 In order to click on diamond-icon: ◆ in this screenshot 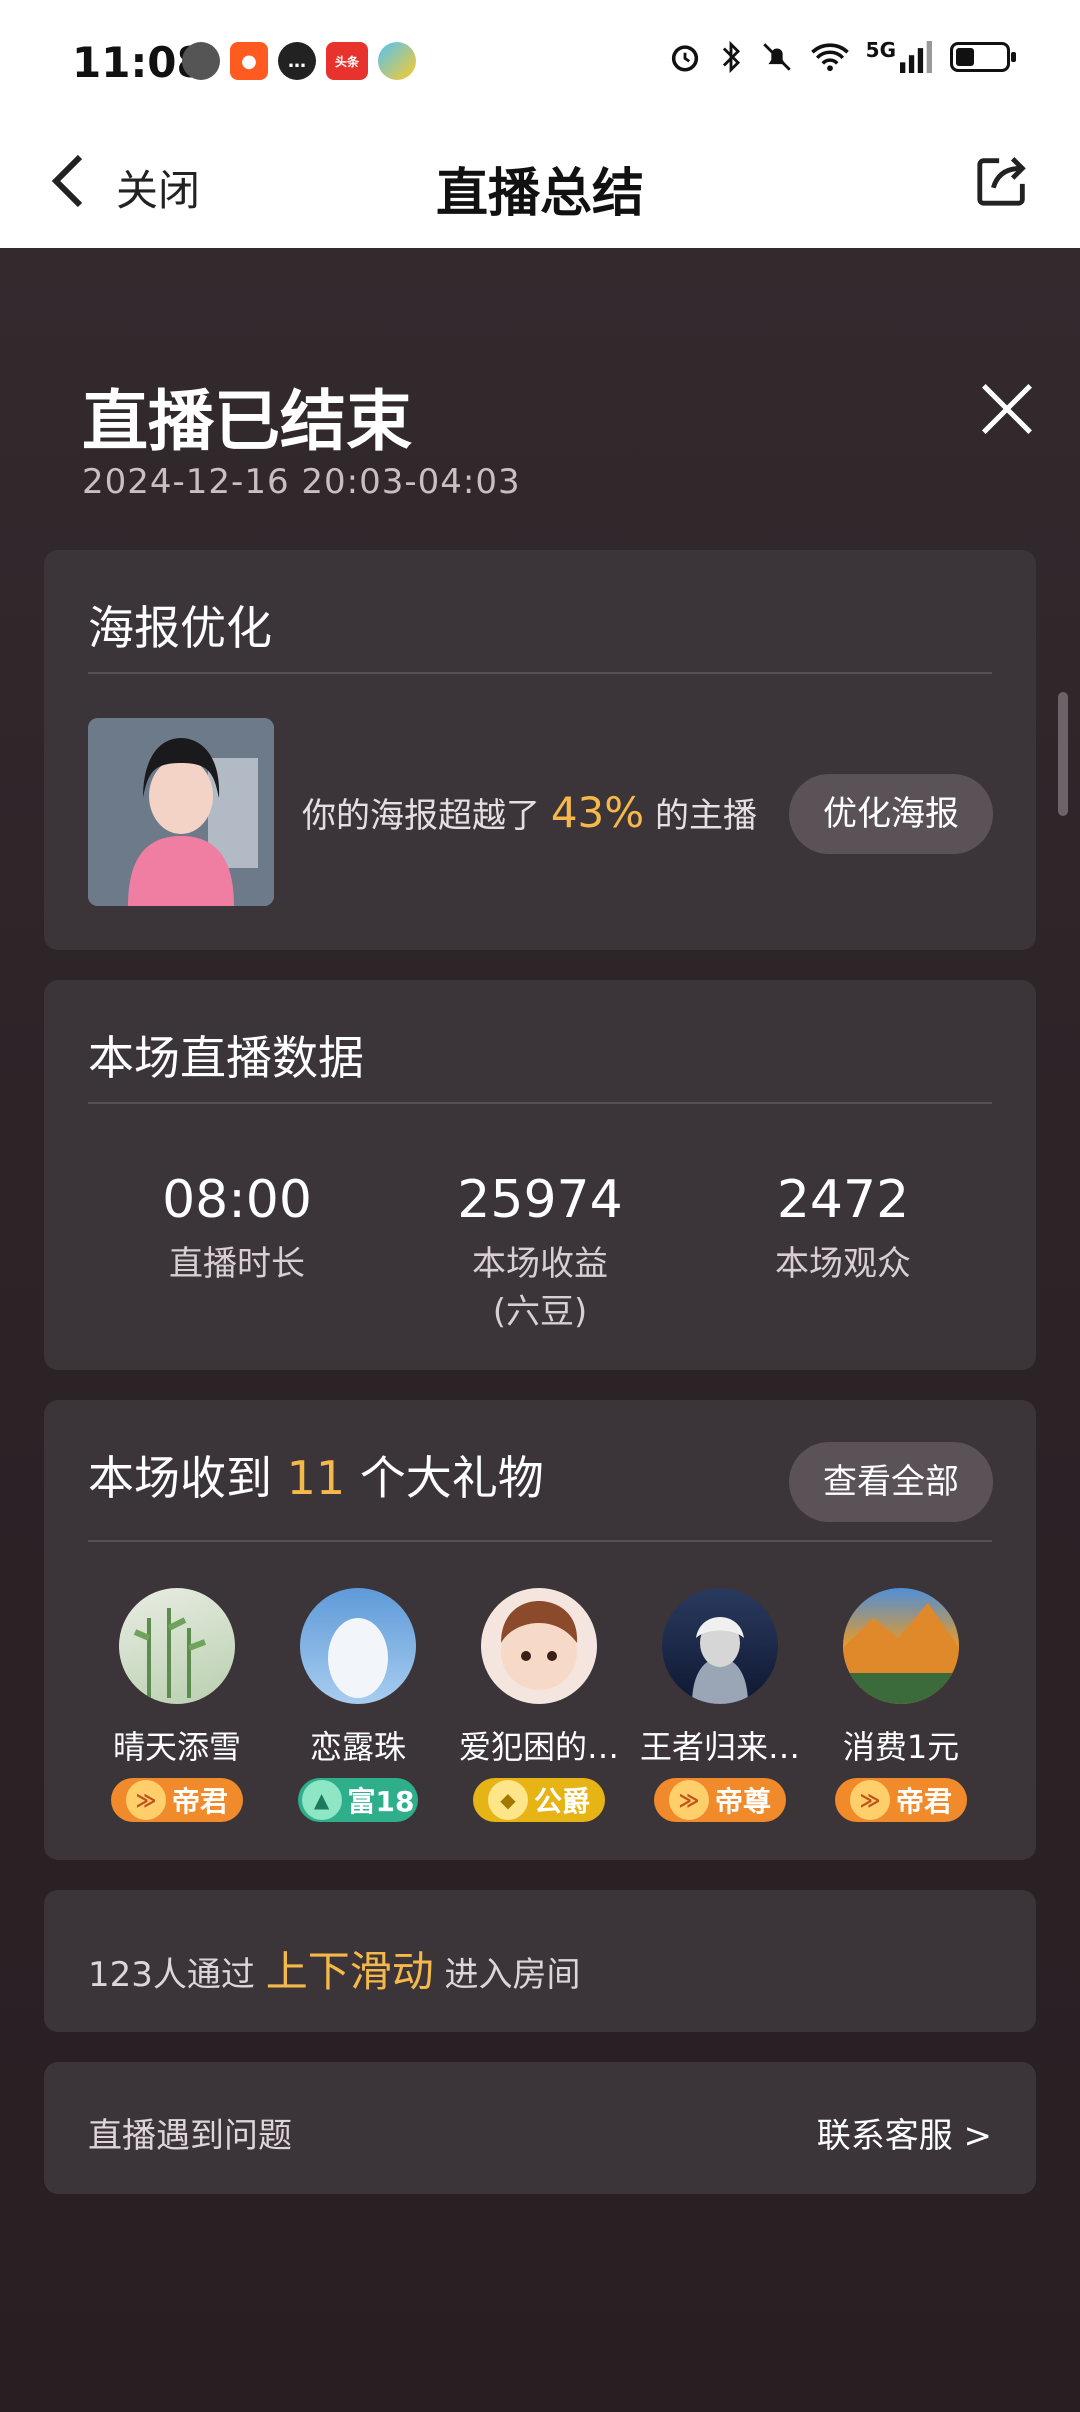, I will do `click(507, 1800)`.